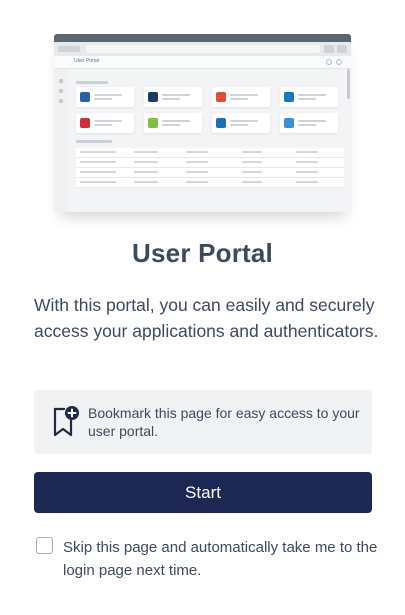 This screenshot has width=405, height=615. Describe the element at coordinates (61, 140) in the screenshot. I see `preview-sidebar` at that location.